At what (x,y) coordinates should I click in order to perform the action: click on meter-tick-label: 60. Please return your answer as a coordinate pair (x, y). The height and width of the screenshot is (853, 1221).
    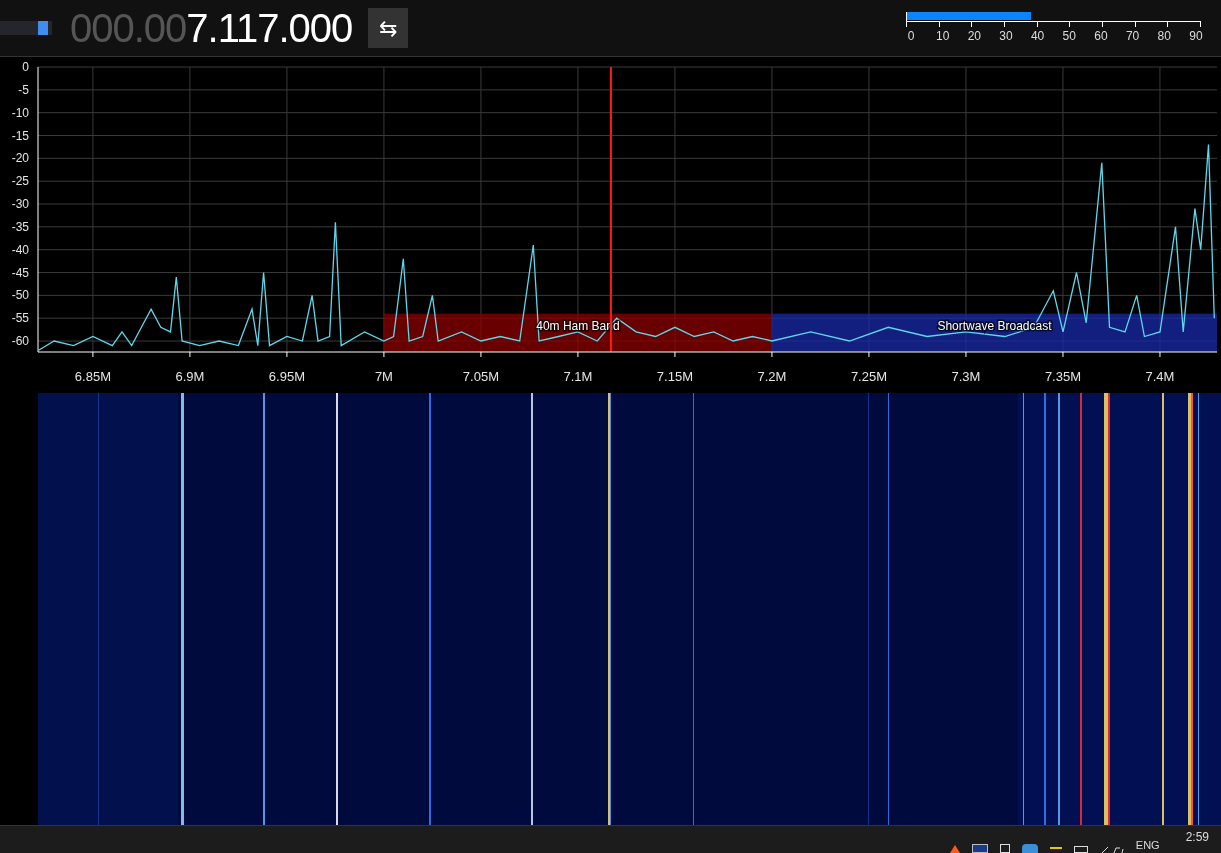
    Looking at the image, I should click on (1101, 36).